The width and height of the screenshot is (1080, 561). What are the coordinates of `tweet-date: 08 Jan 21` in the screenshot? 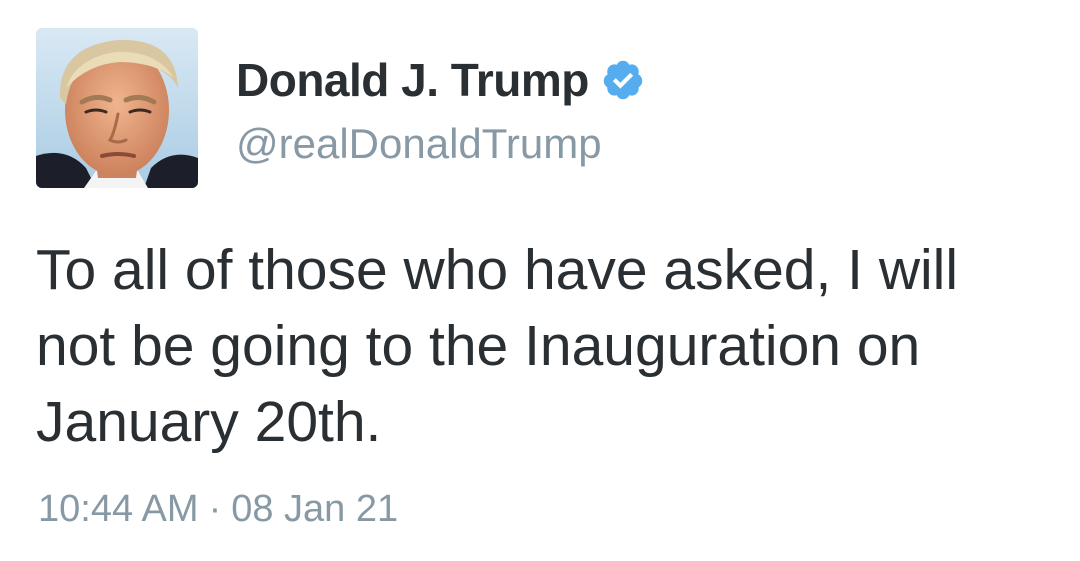 It's located at (315, 509).